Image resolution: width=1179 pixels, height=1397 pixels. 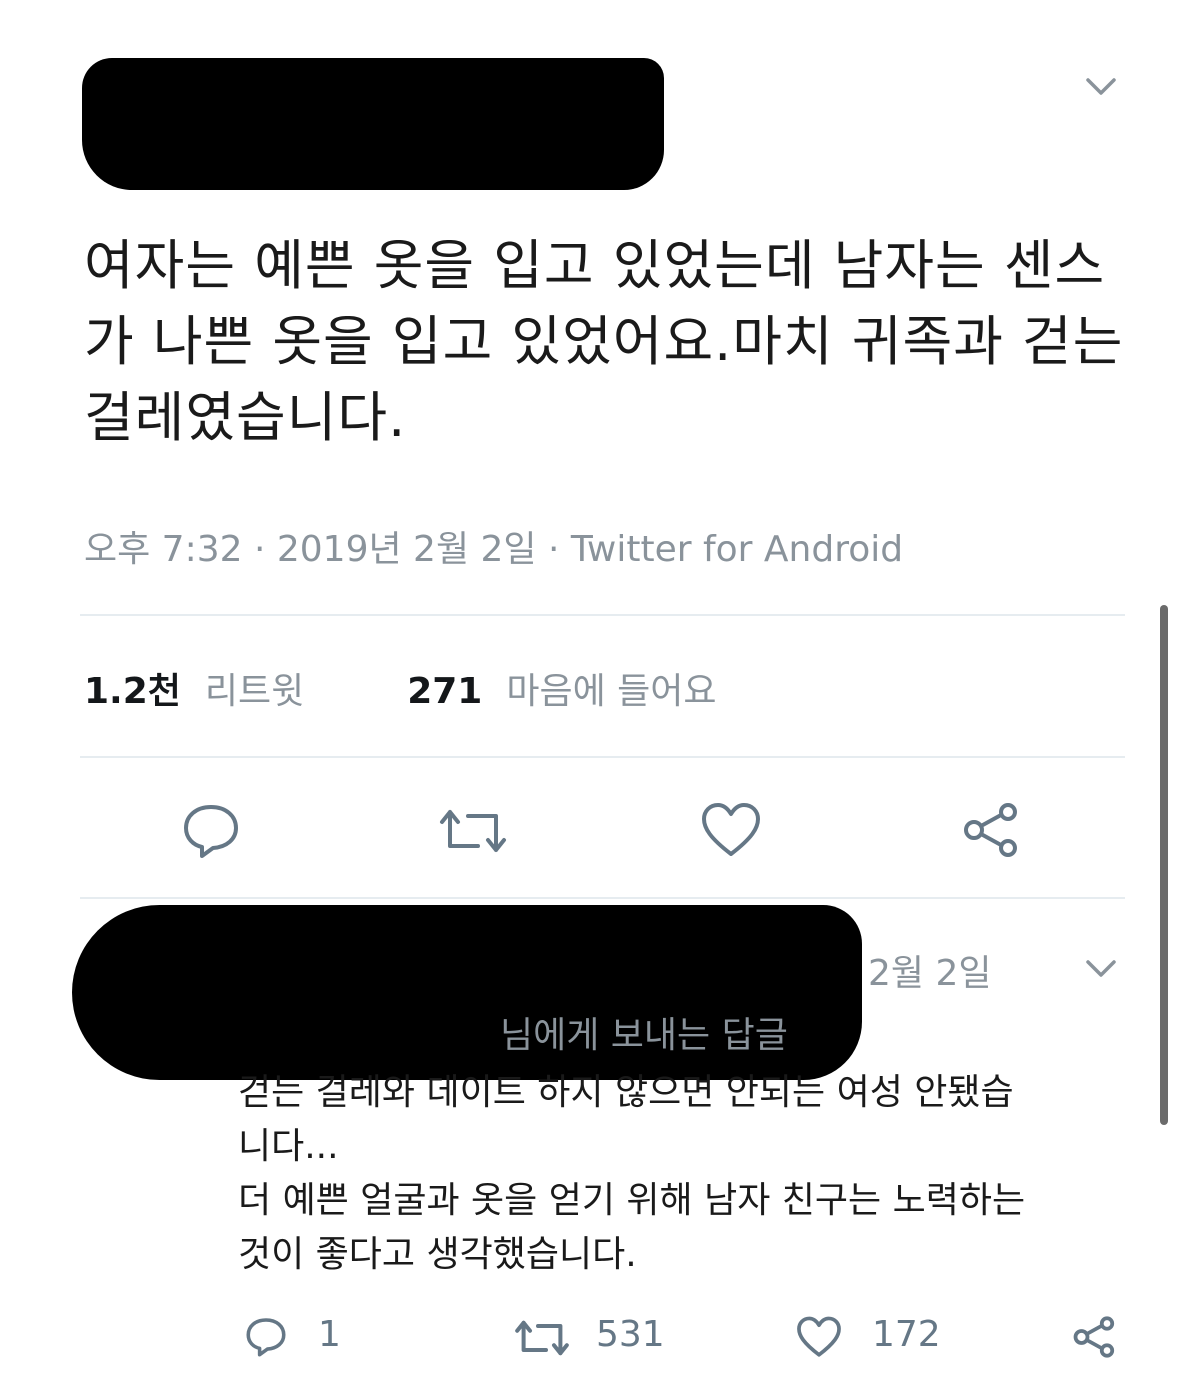 What do you see at coordinates (906, 1334) in the screenshot?
I see `reply-like-count: 172` at bounding box center [906, 1334].